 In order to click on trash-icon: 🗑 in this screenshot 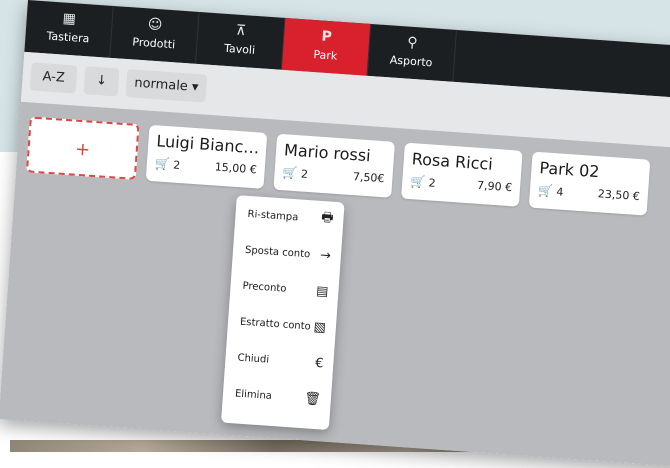, I will do `click(312, 398)`.